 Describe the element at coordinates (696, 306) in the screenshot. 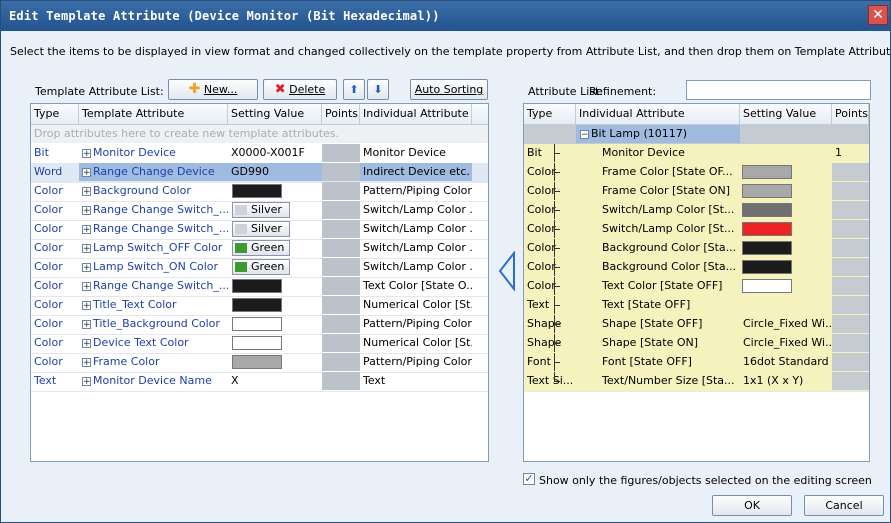

I see `table-row: Text Text [State OFF]` at that location.